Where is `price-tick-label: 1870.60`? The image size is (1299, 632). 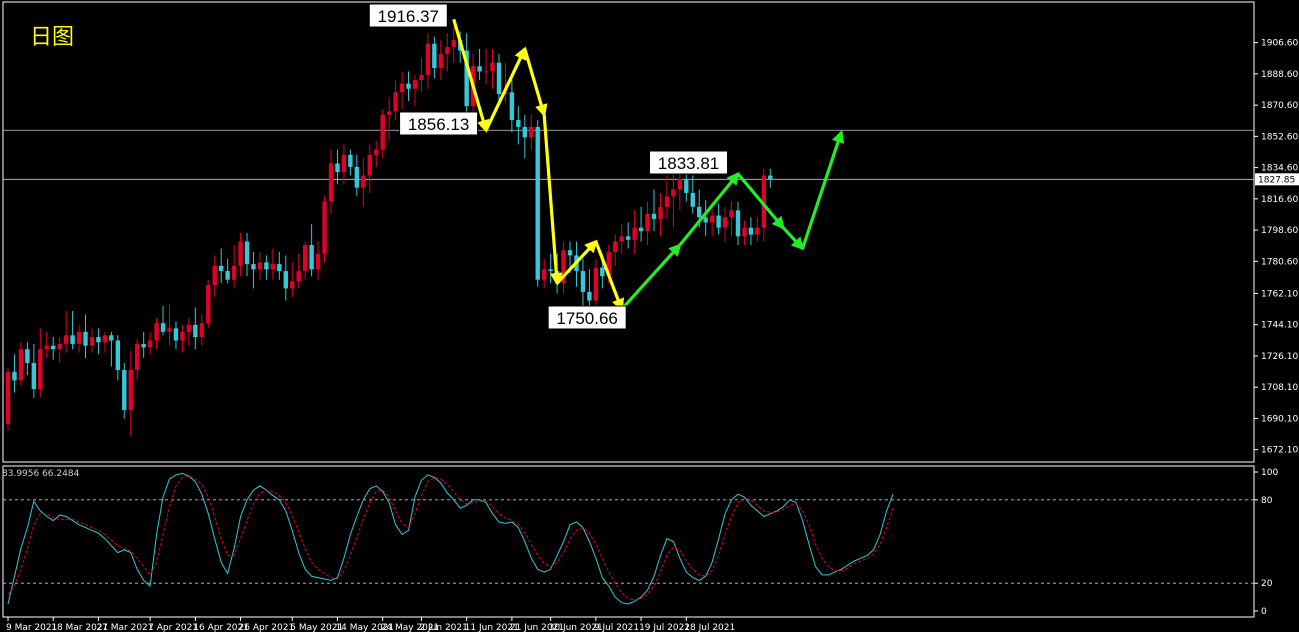
price-tick-label: 1870.60 is located at coordinates (1279, 106).